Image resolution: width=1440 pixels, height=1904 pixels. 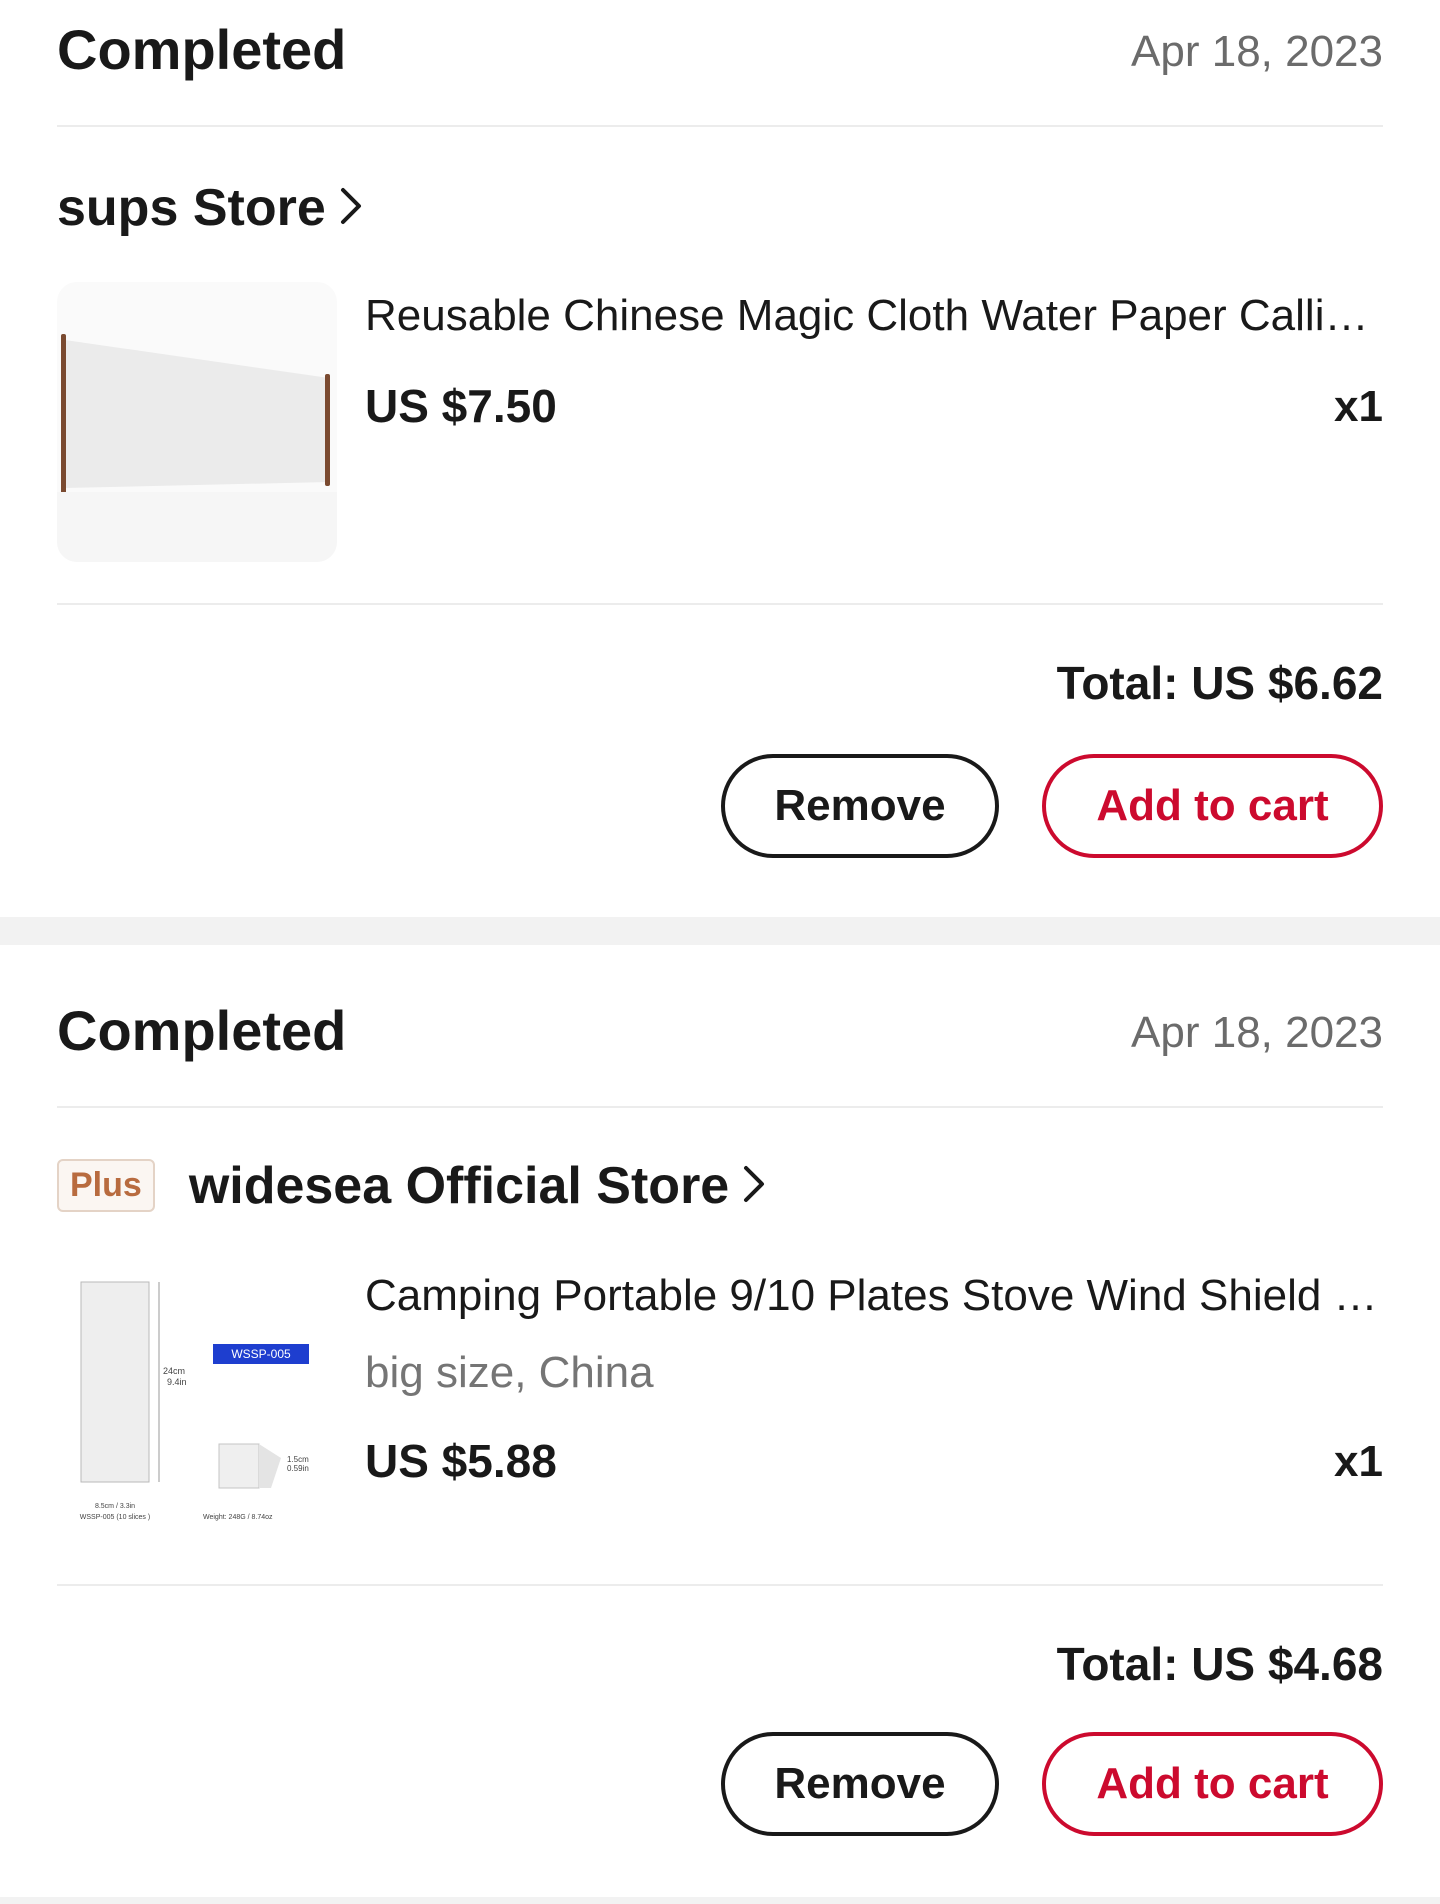 What do you see at coordinates (115, 1506) in the screenshot?
I see `image-width-label: 8.5cm / 3.3in` at bounding box center [115, 1506].